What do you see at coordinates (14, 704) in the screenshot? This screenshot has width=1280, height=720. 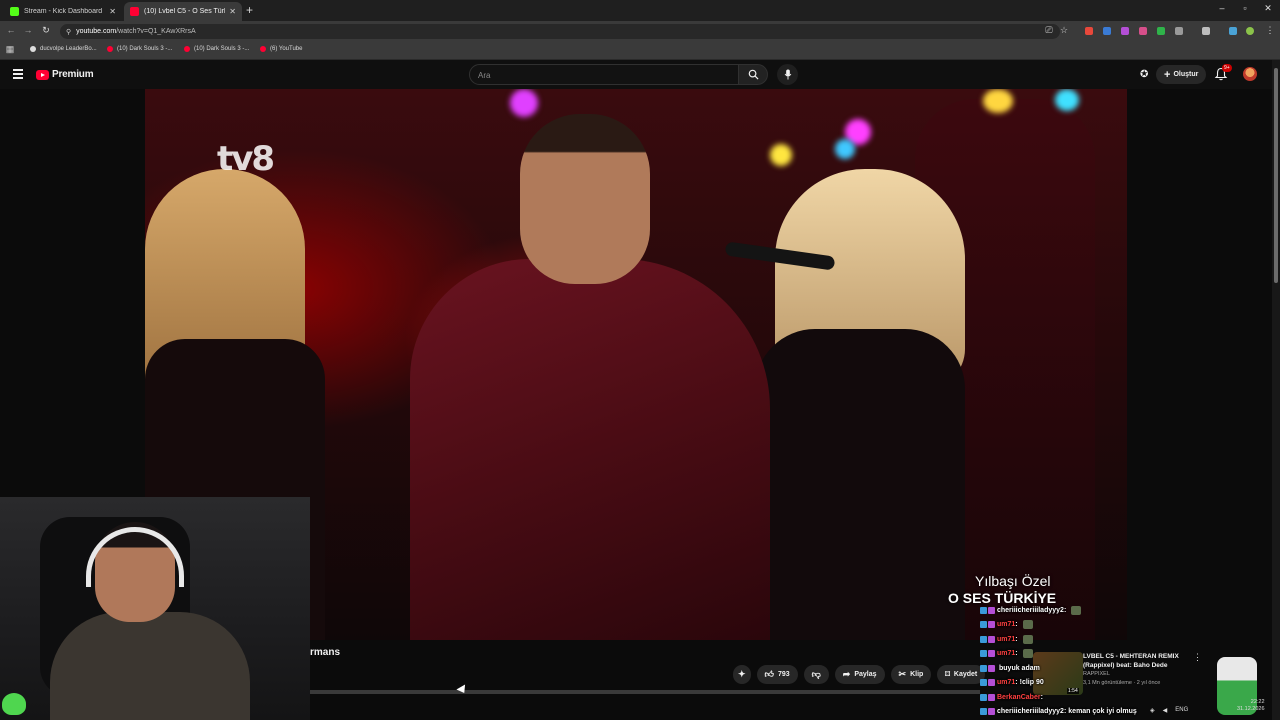 I see `green-emote-icon` at bounding box center [14, 704].